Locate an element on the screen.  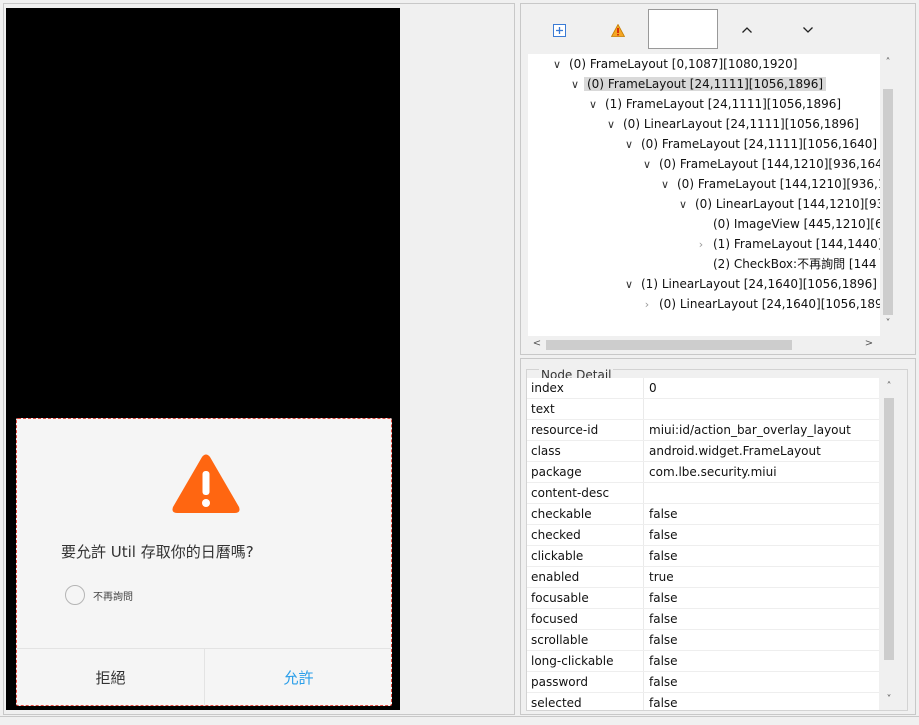
detail-key: enabled is located at coordinates (555, 577).